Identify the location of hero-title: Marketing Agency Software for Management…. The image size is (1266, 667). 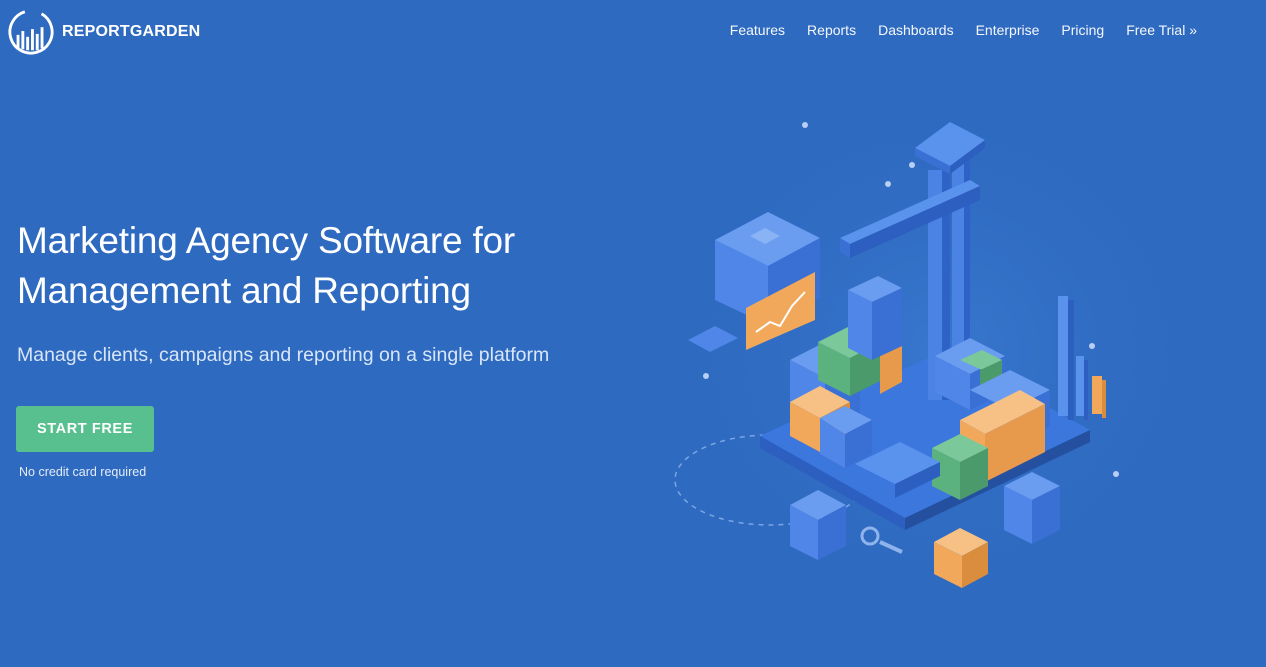
(317, 266).